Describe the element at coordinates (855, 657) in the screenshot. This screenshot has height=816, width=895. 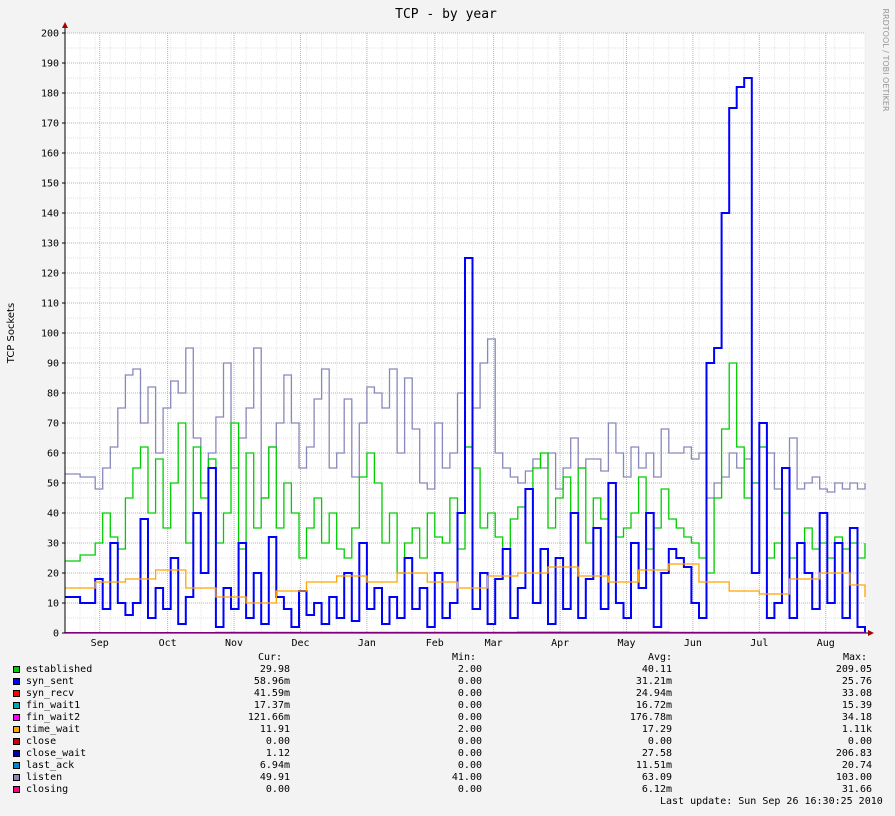
I see `legend-max-header: Max:` at that location.